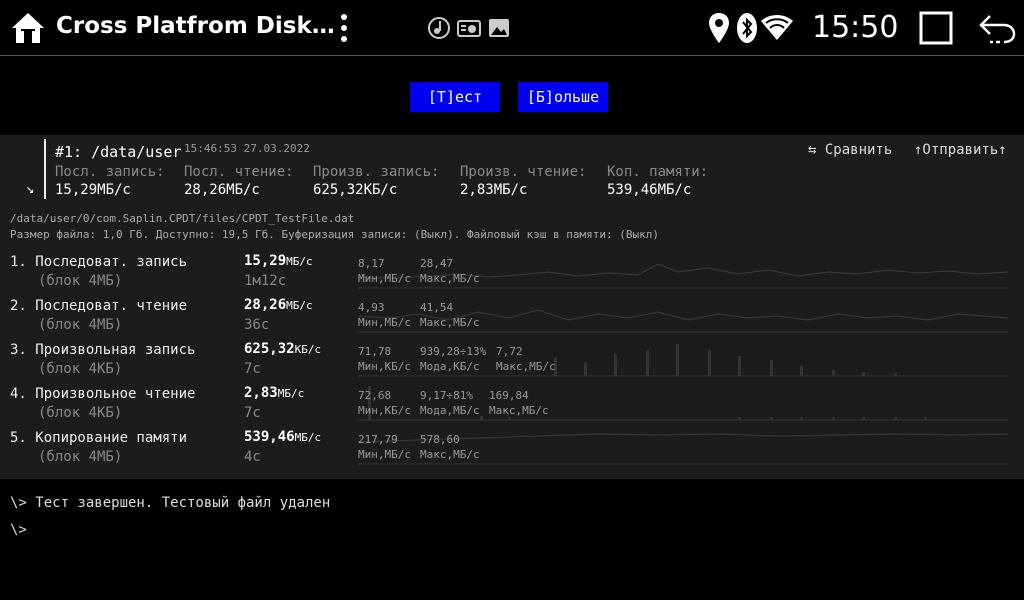 The image size is (1024, 600). Describe the element at coordinates (371, 263) in the screenshot. I see `stat-value: 8,17` at that location.